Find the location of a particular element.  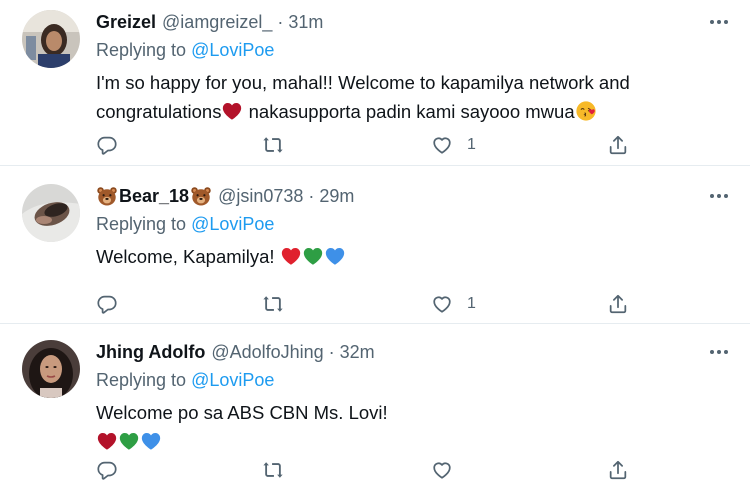

tweet-text: Welcome, Kapamilya! is located at coordinates (413, 256).